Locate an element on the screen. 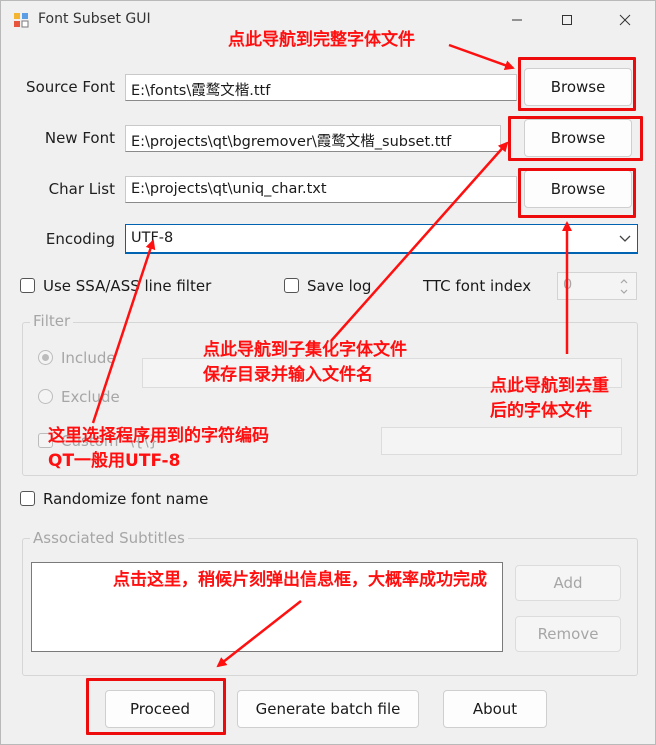 This screenshot has height=745, width=656. annotation-proceed: 点击这里，稍候片刻弹出信息框，大概率成功完成 is located at coordinates (300, 580).